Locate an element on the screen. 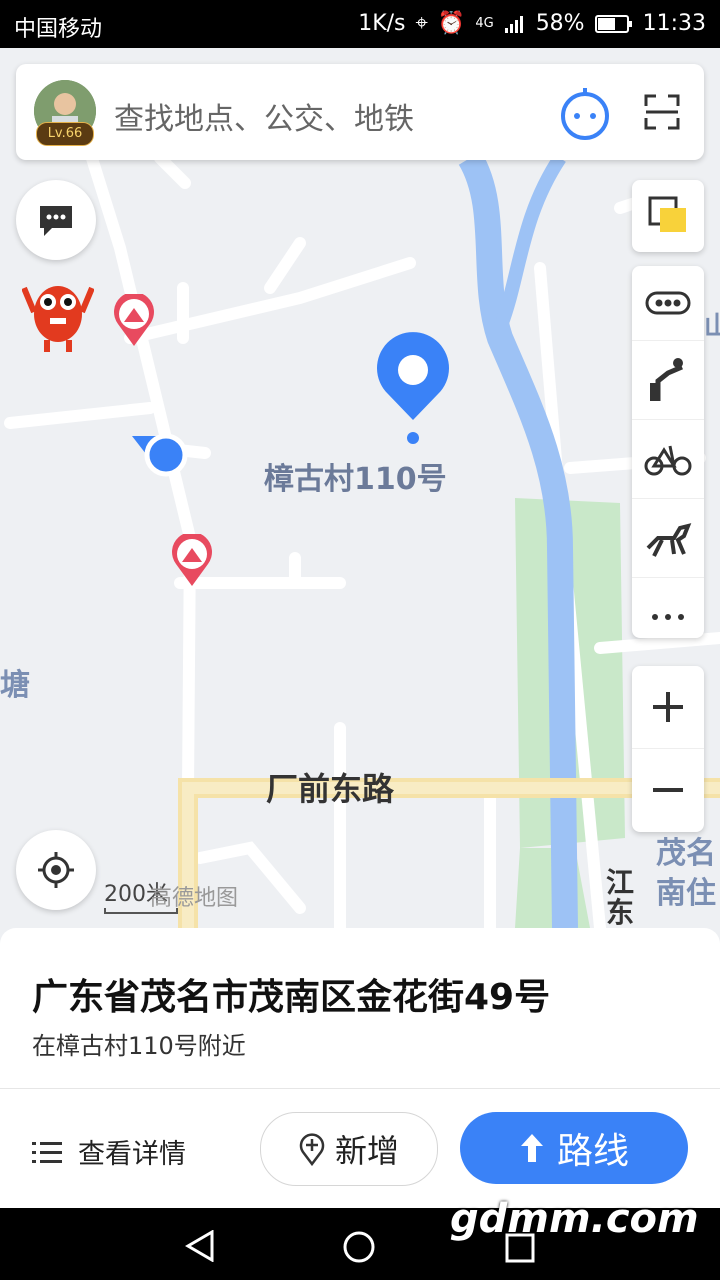  more-button is located at coordinates (668, 617).